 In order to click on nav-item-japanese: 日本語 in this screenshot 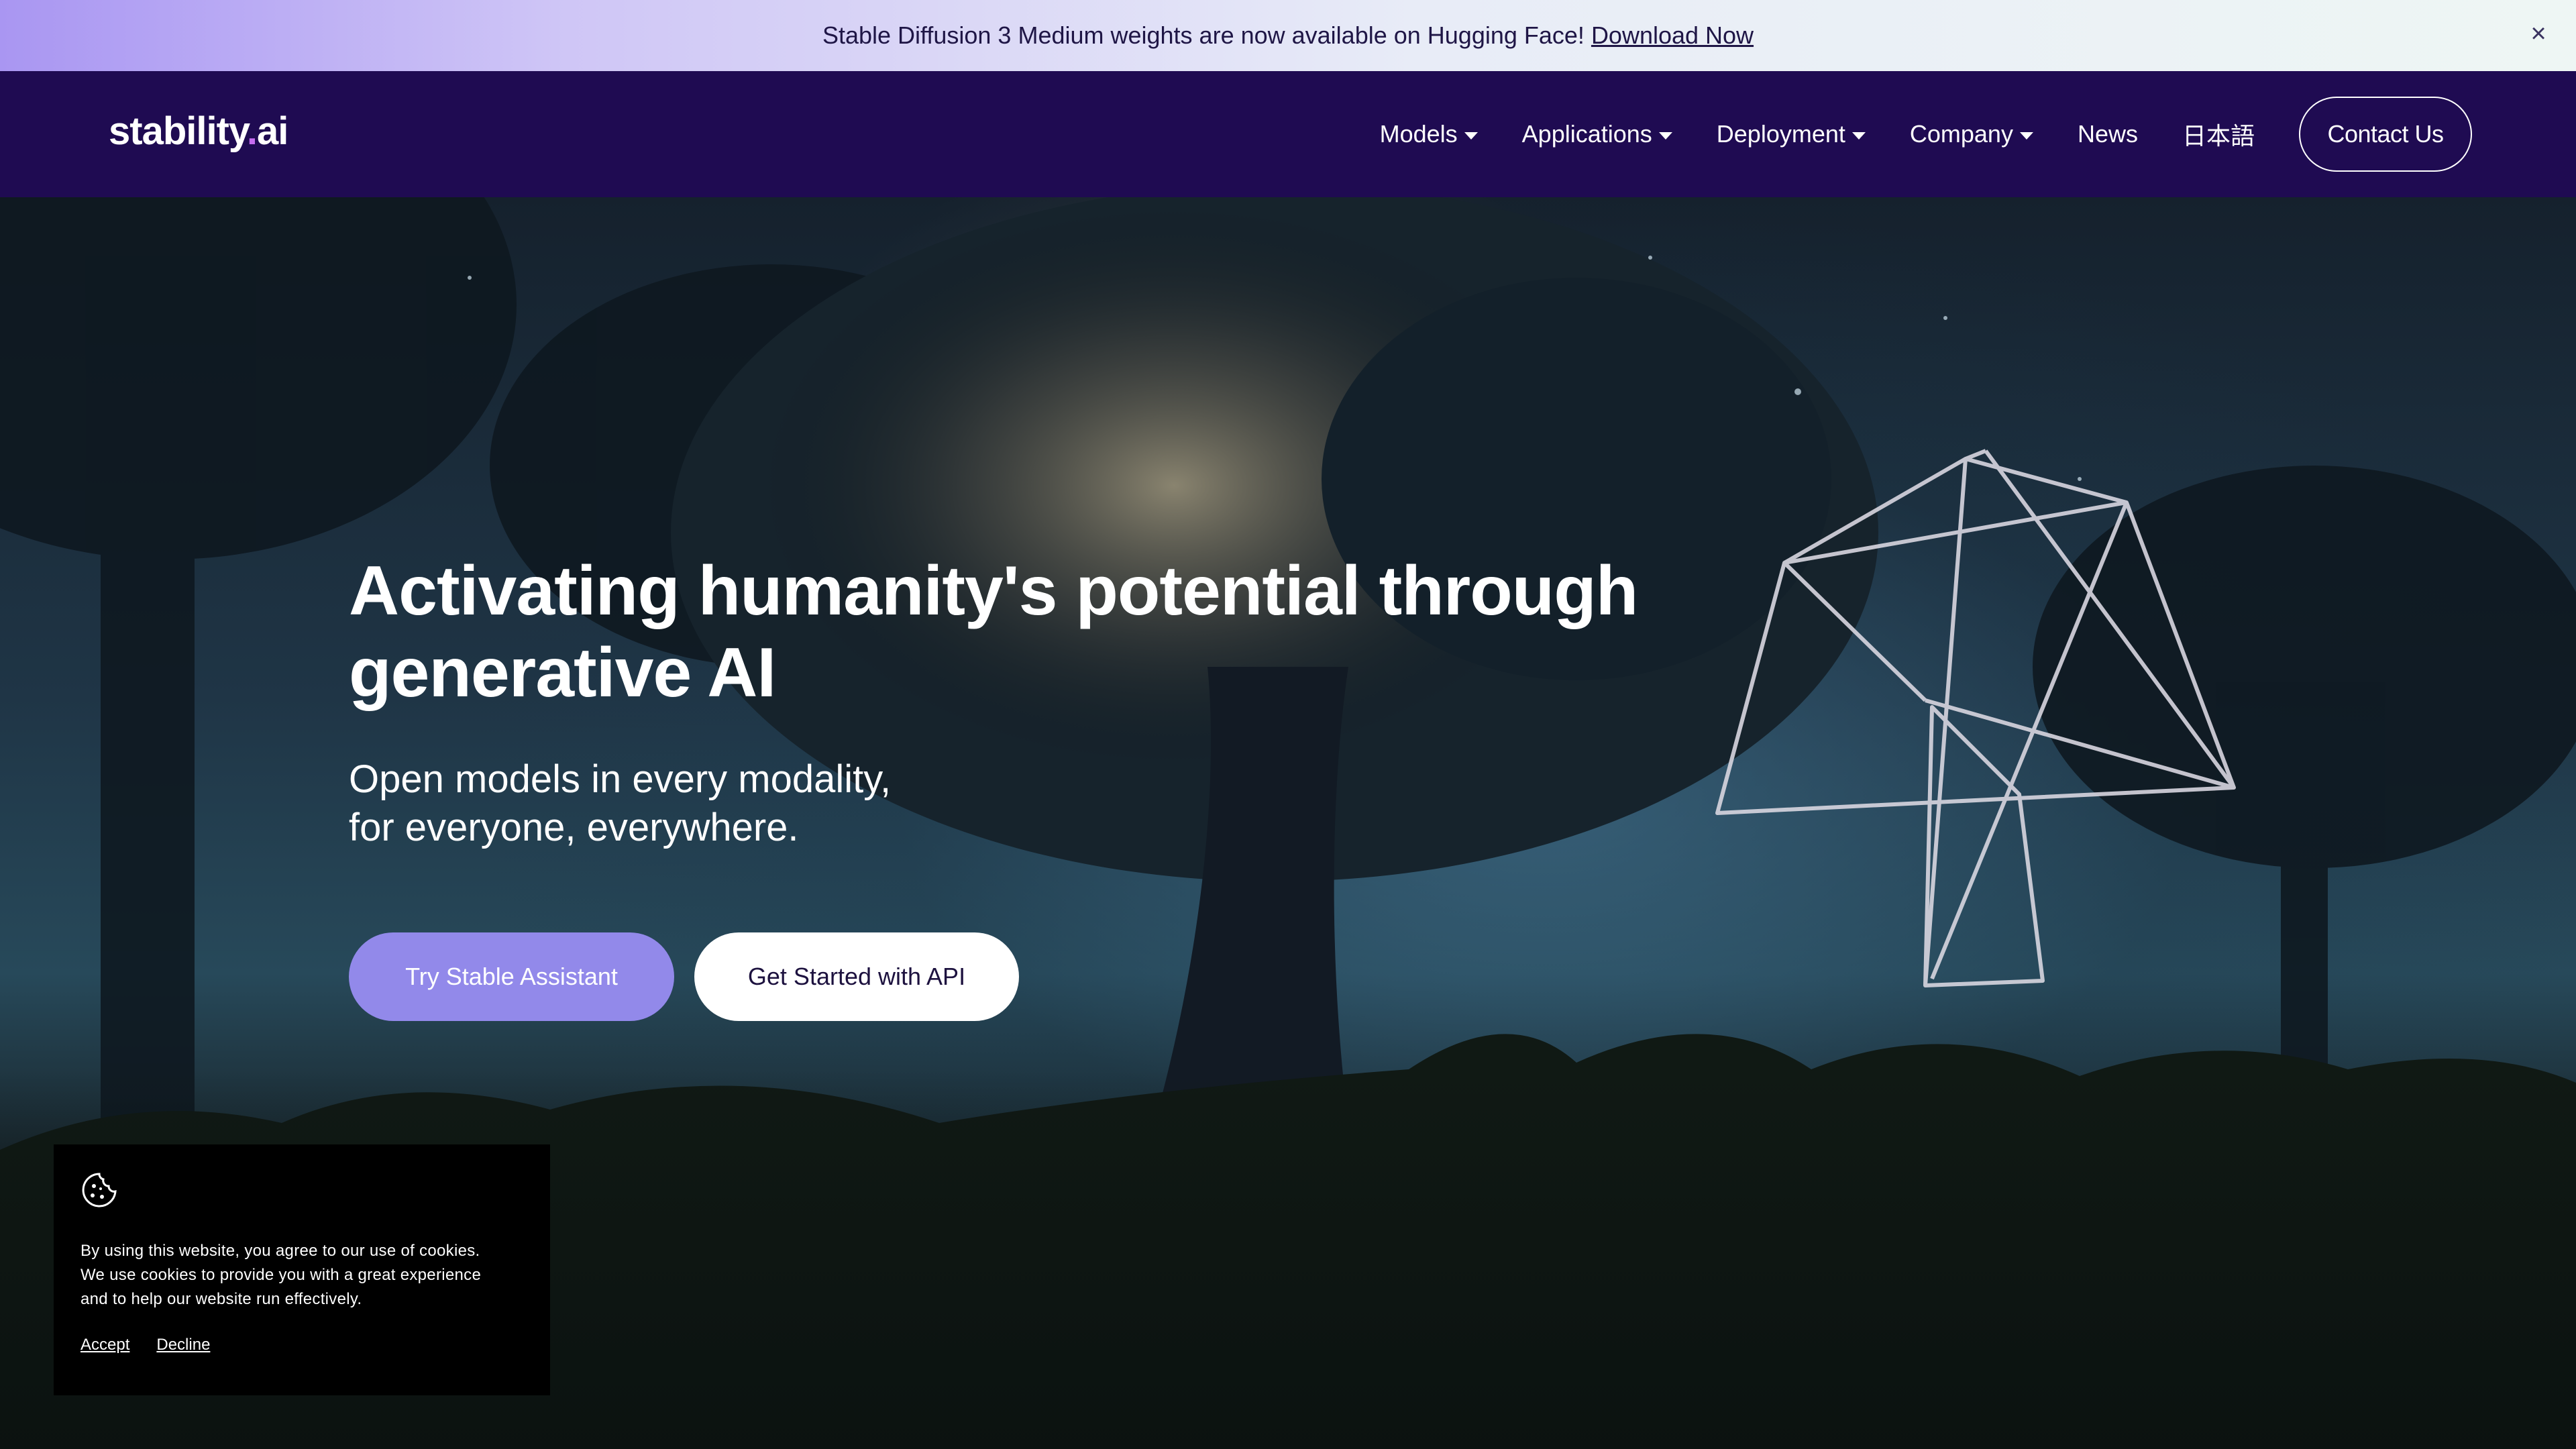, I will do `click(2218, 134)`.